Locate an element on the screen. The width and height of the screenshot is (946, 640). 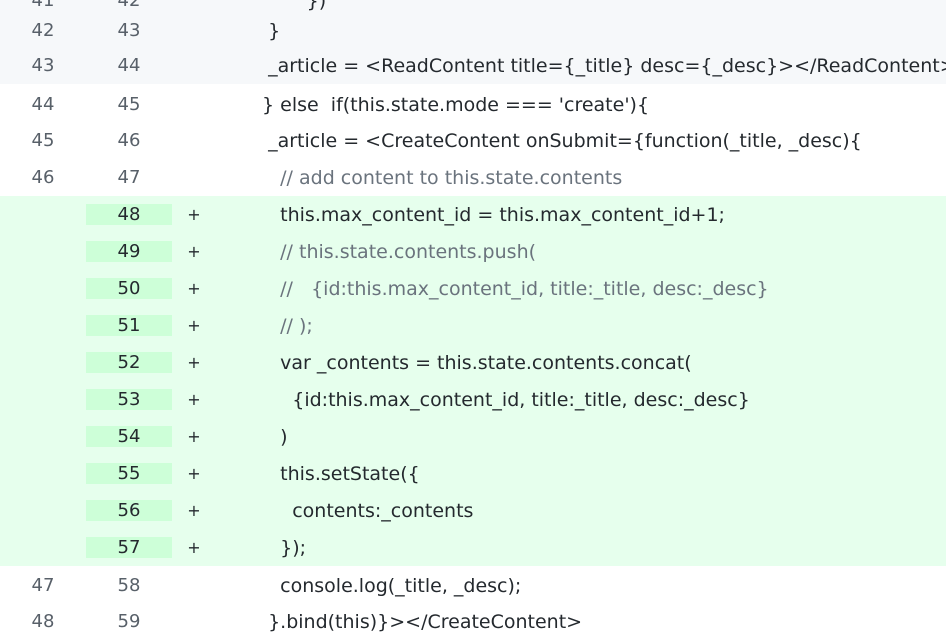
new-line-number: 45 is located at coordinates (129, 104).